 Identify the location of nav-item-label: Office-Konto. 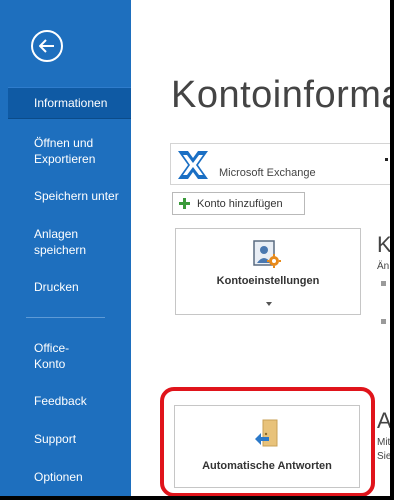
(52, 356).